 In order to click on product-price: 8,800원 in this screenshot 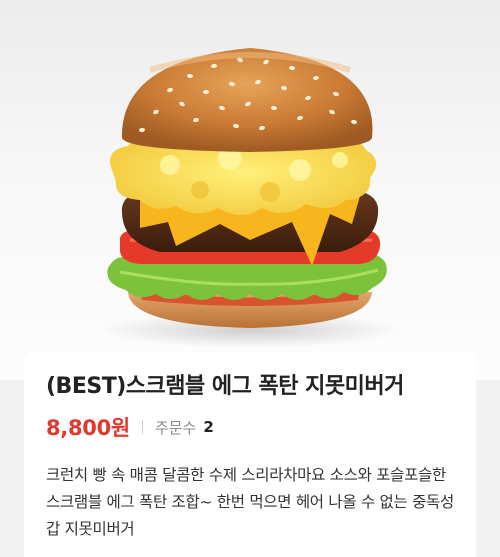, I will do `click(88, 428)`.